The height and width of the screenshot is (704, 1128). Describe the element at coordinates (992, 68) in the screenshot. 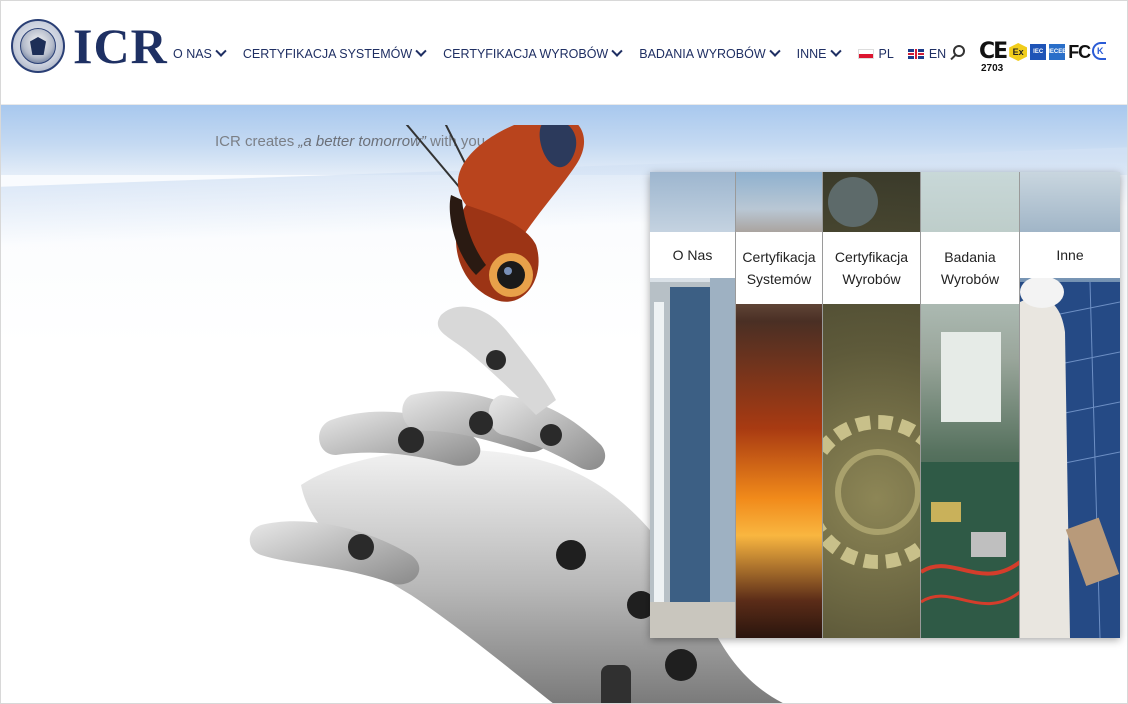

I see `ce-notified-body-number: 2703` at that location.